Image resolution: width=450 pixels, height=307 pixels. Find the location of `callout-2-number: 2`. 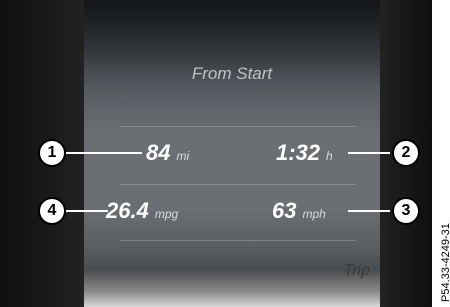

callout-2-number: 2 is located at coordinates (406, 152).